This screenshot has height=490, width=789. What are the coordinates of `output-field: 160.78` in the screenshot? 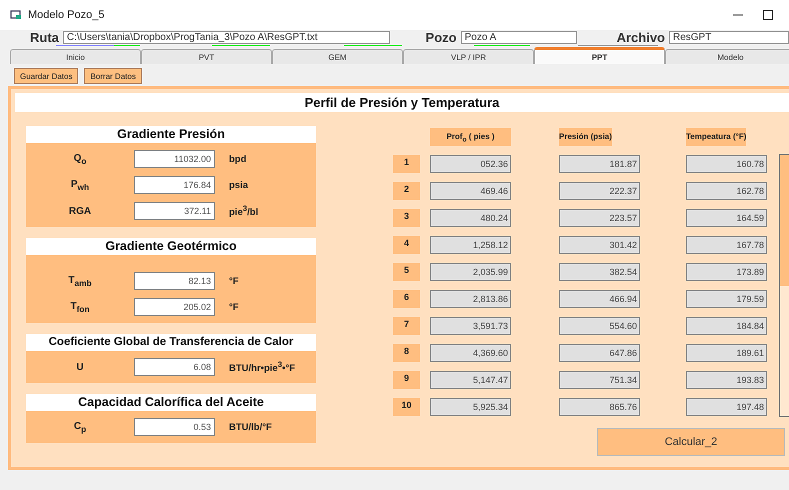 It's located at (726, 164).